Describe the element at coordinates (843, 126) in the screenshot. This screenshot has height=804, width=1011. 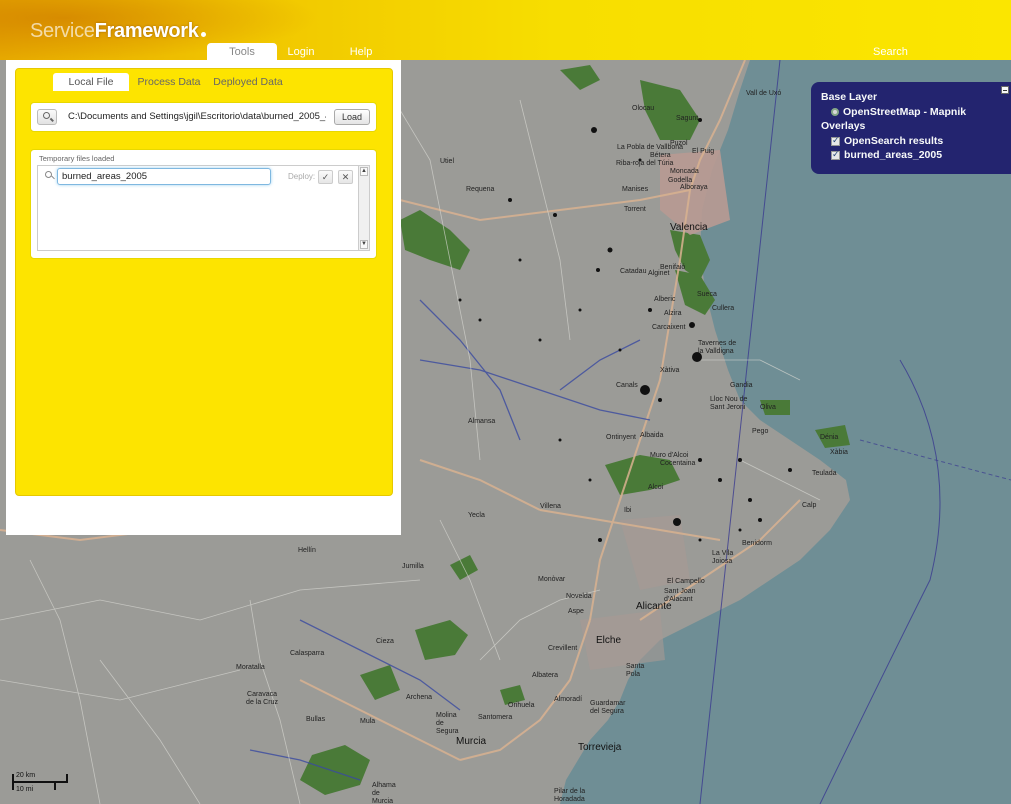
I see `overlays-heading: Overlays` at that location.